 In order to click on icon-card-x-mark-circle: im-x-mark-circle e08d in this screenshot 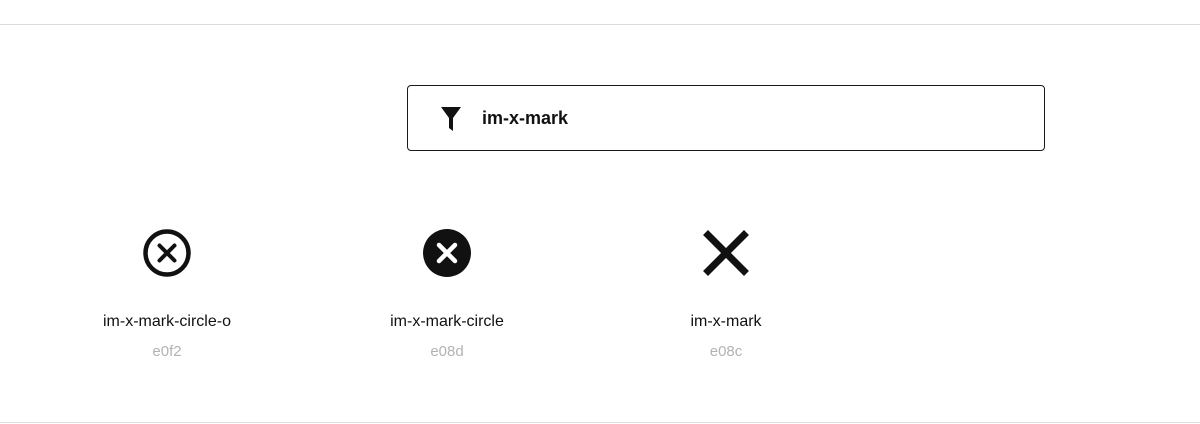, I will do `click(447, 297)`.